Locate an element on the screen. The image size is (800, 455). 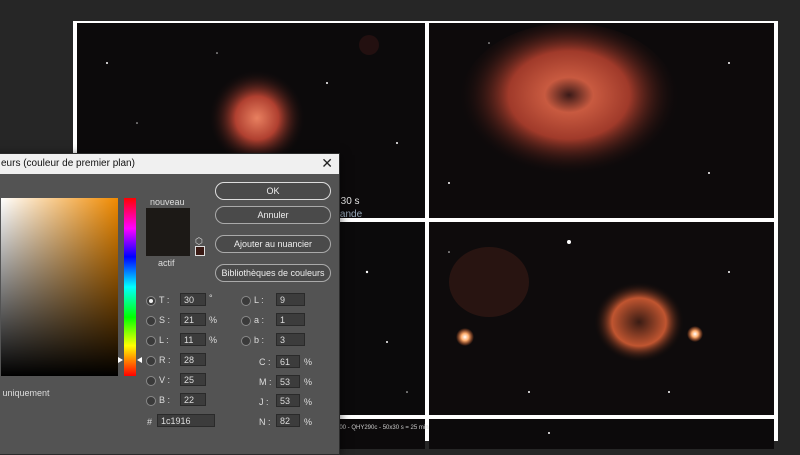
magenta-label: M : is located at coordinates (265, 382).